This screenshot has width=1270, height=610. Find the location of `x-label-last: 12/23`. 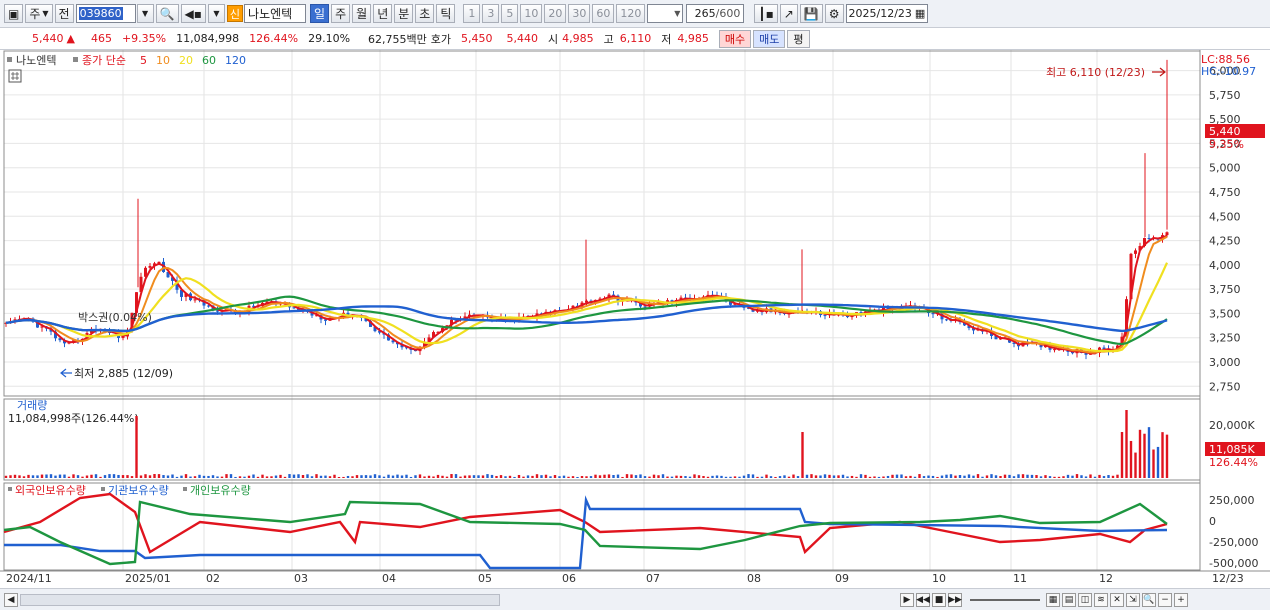

x-label-last: 12/23 is located at coordinates (1228, 578).